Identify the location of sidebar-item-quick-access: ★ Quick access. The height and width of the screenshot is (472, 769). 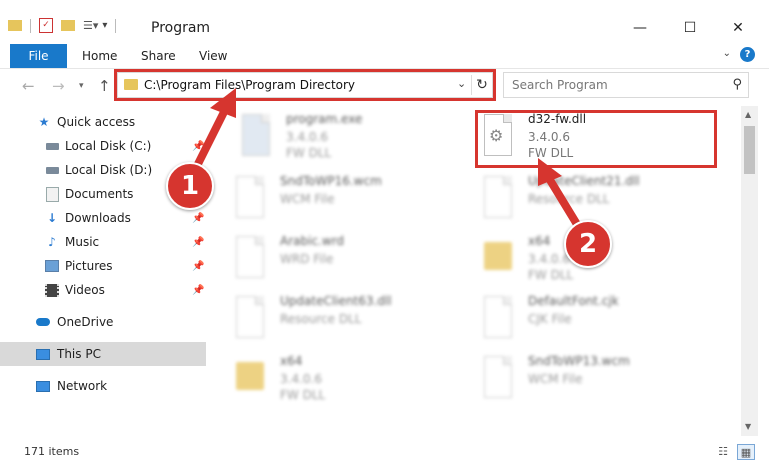
(103, 122).